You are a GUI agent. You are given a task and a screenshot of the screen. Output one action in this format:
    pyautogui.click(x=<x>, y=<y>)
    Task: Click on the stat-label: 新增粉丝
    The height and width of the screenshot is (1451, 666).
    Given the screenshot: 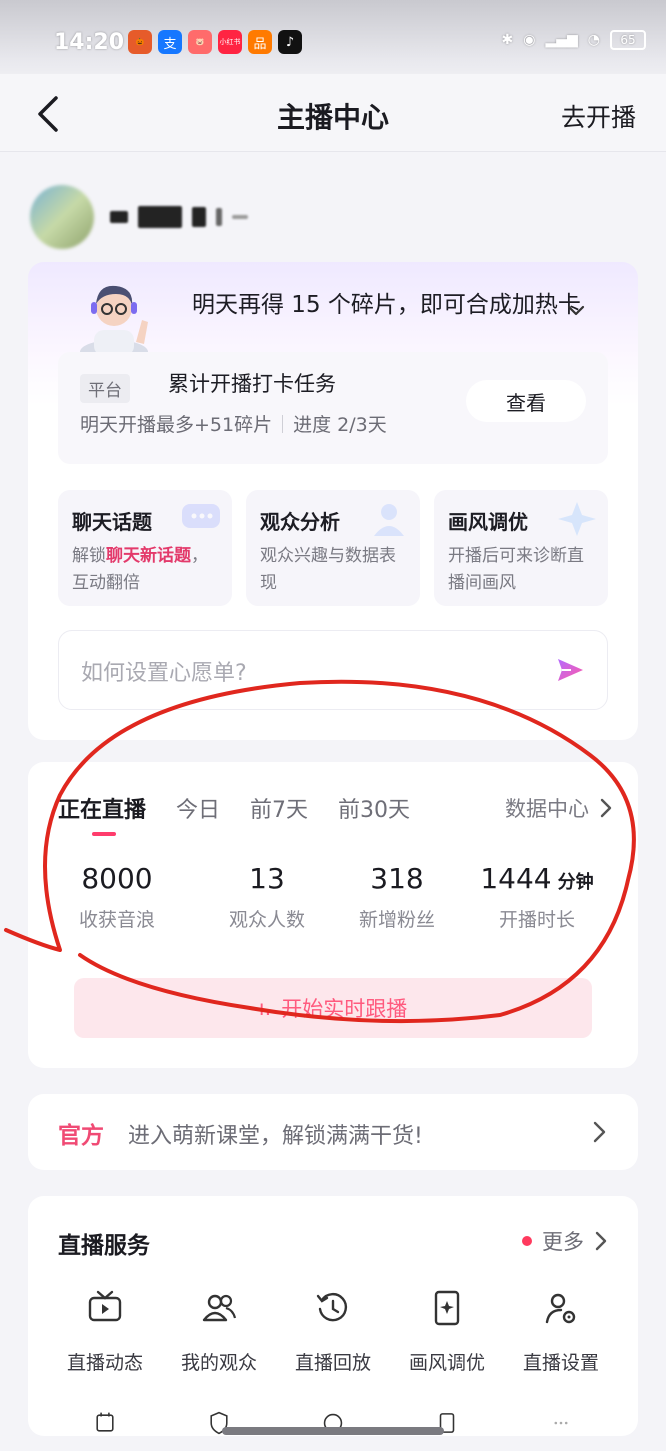 What is the action you would take?
    pyautogui.click(x=396, y=920)
    